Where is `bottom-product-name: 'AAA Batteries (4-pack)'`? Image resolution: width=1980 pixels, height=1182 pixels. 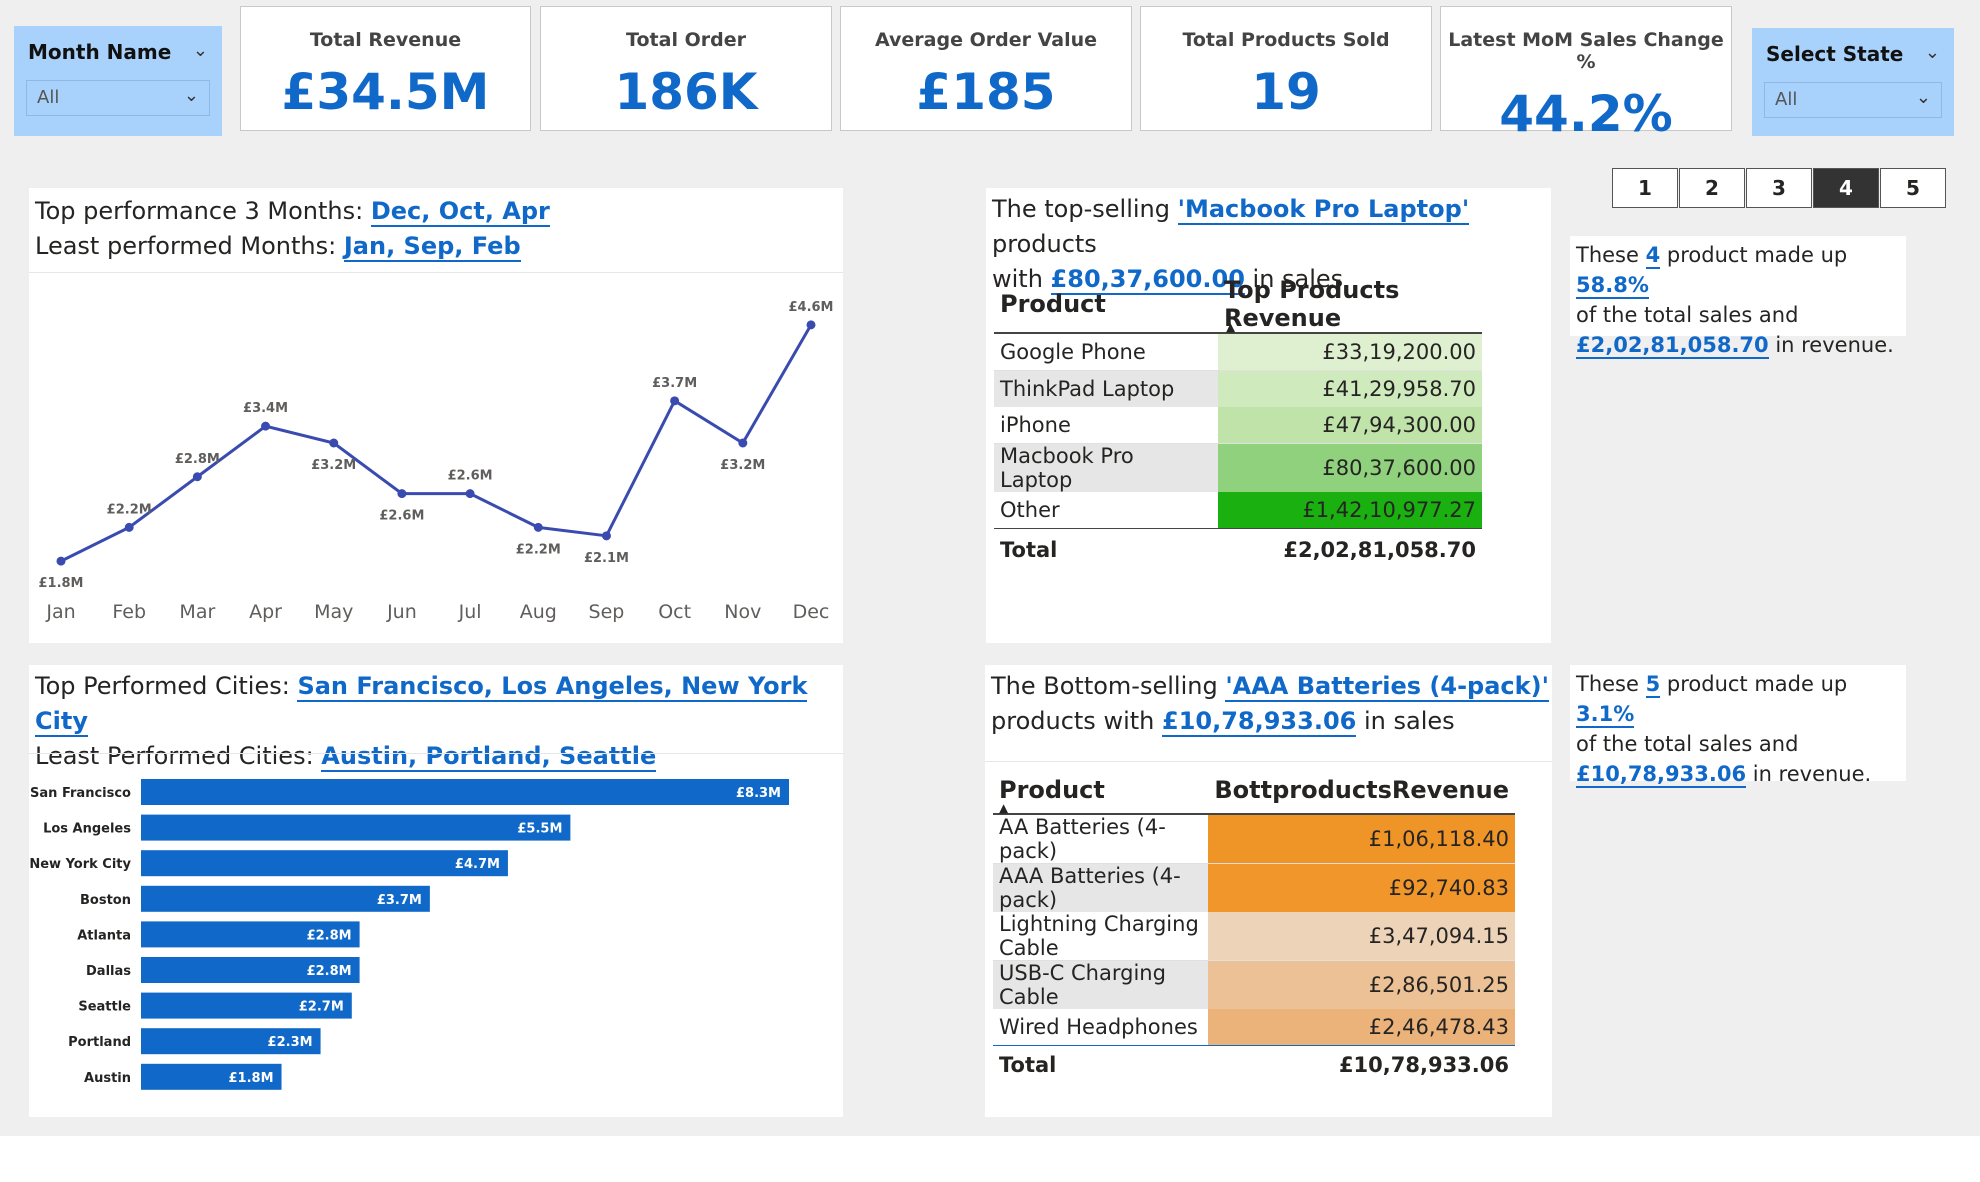
bottom-product-name: 'AAA Batteries (4-pack)' is located at coordinates (1387, 687).